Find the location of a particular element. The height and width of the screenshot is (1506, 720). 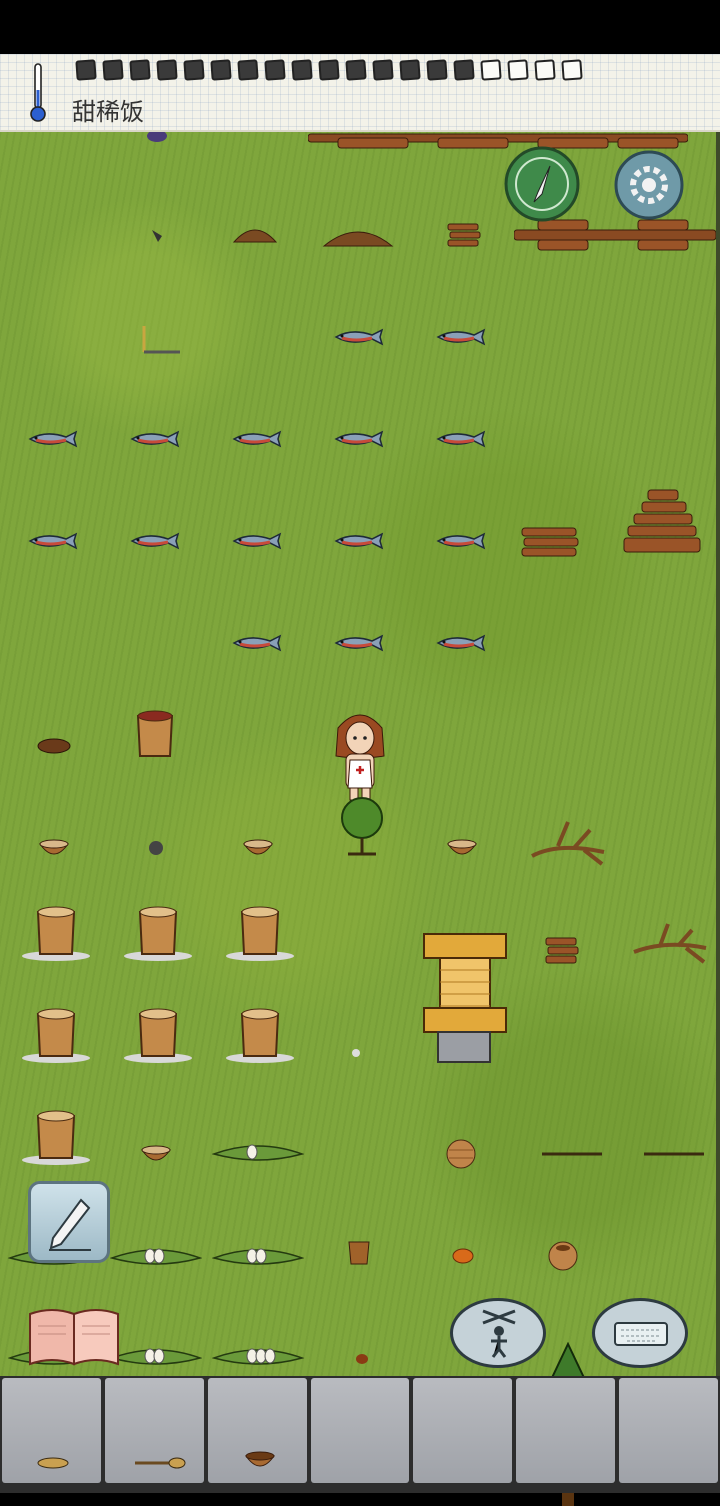

well-icon is located at coordinates (465, 997).